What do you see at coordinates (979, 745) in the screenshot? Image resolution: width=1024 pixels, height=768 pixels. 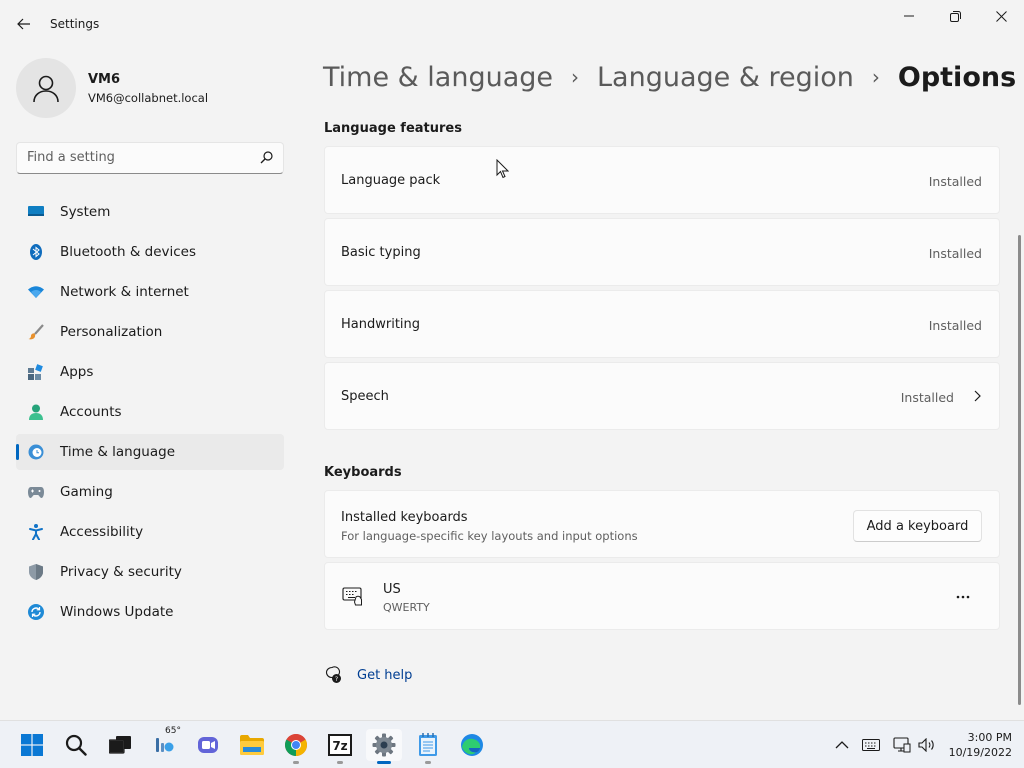 I see `clock: 3:00 PM 10/19/2022` at bounding box center [979, 745].